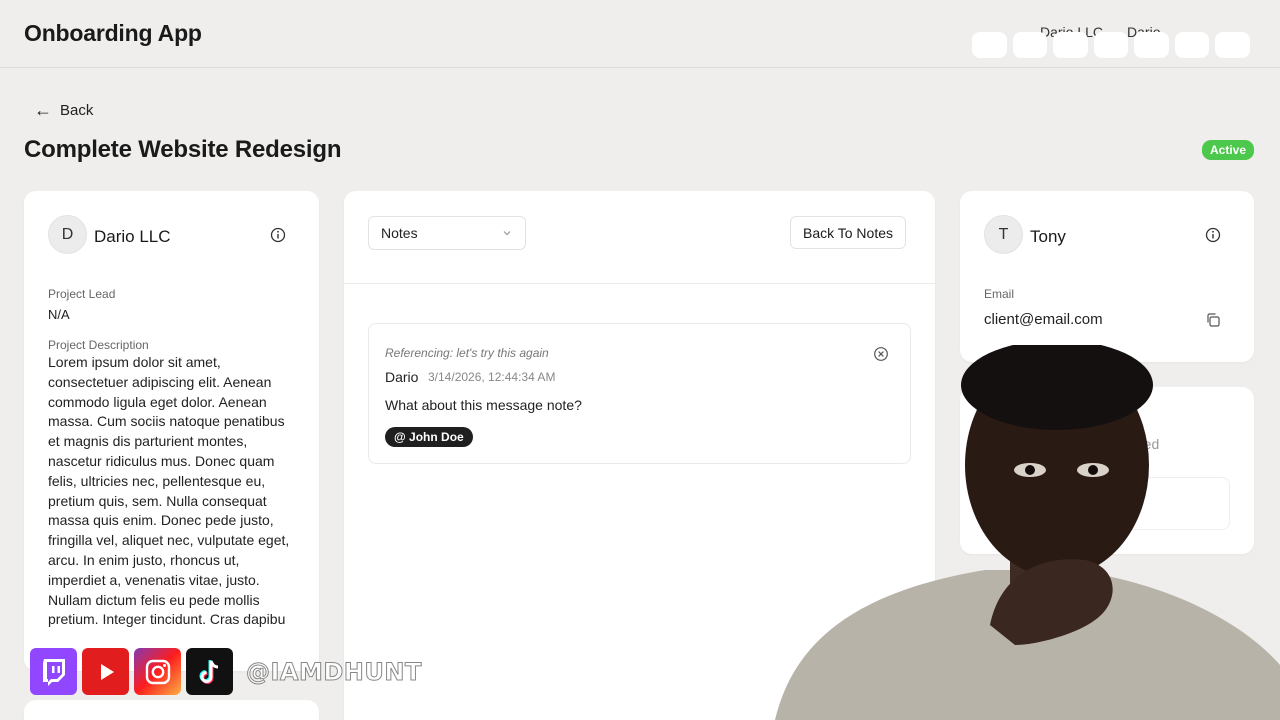 The image size is (1280, 720). Describe the element at coordinates (59, 314) in the screenshot. I see `project-lead-value: N/A` at that location.